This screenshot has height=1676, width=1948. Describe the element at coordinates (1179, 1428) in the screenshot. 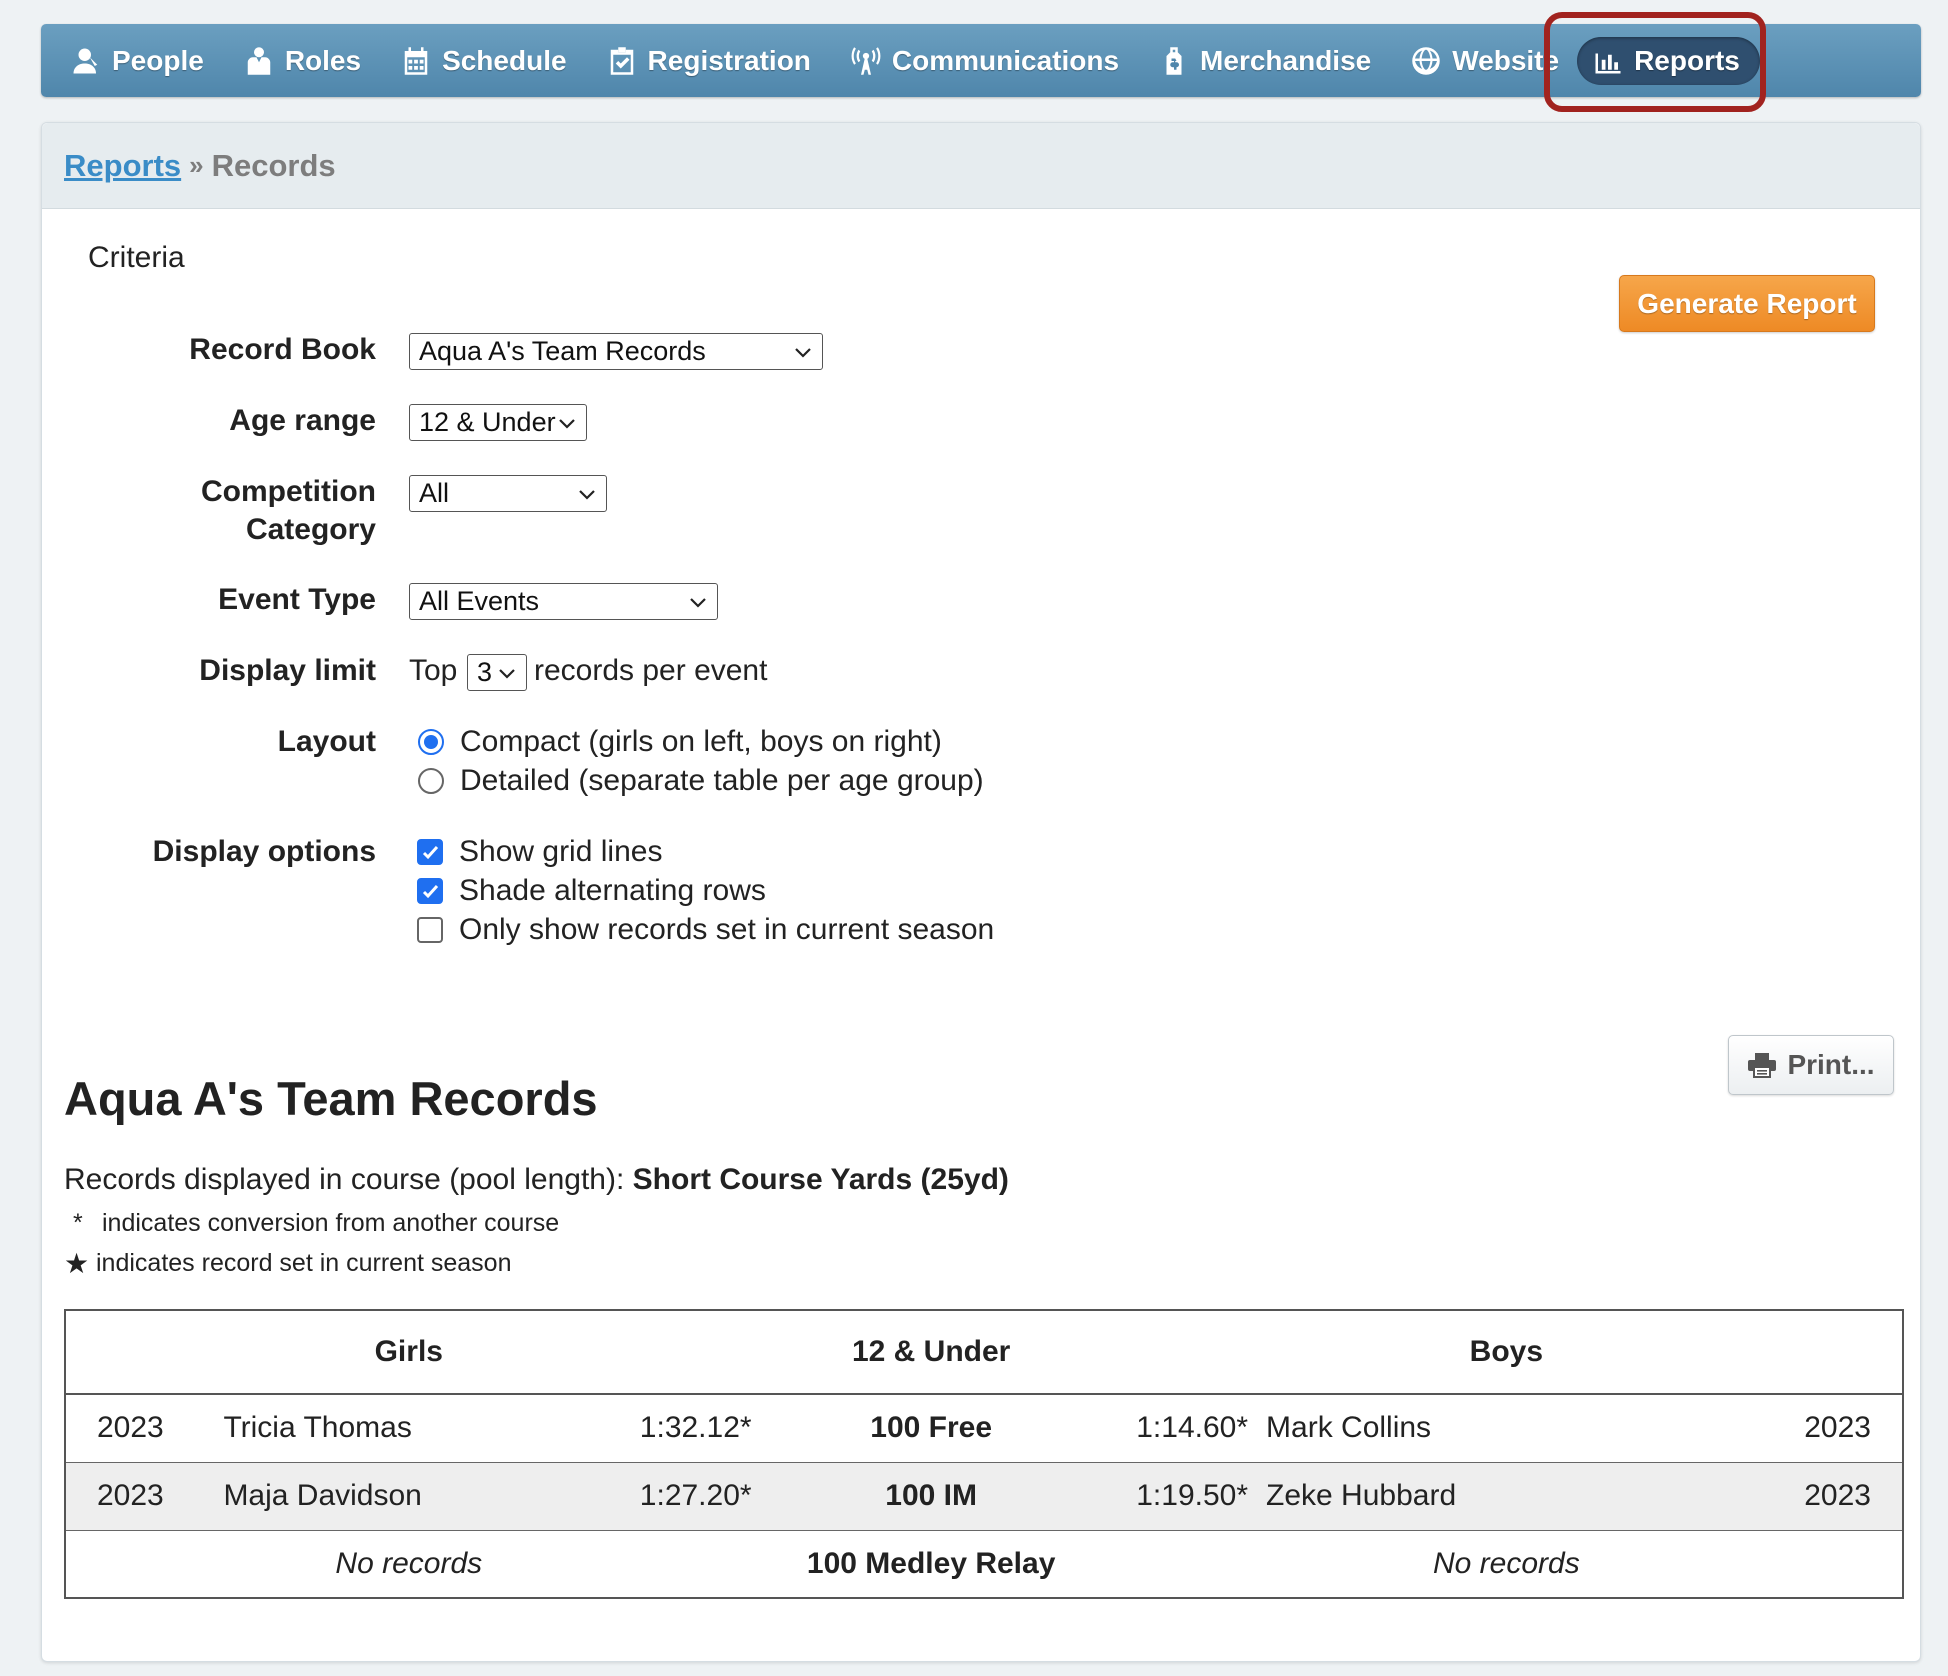

I see `boy-time: 1:14.60*` at that location.